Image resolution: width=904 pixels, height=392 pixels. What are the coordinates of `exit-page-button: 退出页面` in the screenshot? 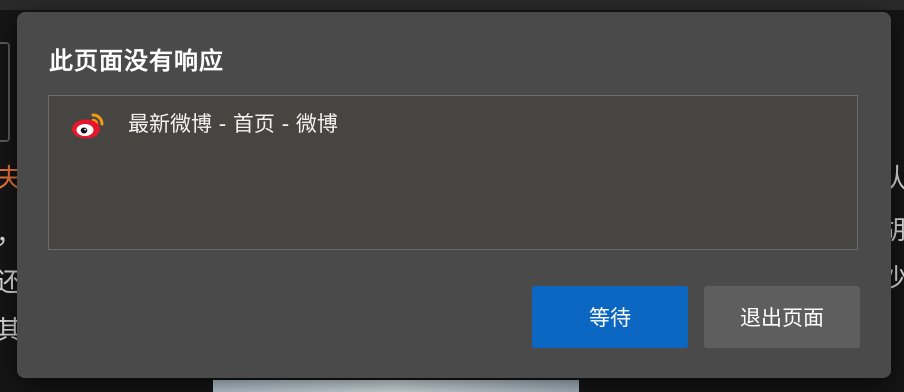 It's located at (782, 317).